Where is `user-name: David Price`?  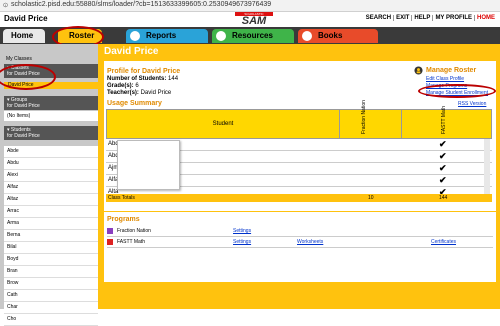
user-name: David Price is located at coordinates (26, 18).